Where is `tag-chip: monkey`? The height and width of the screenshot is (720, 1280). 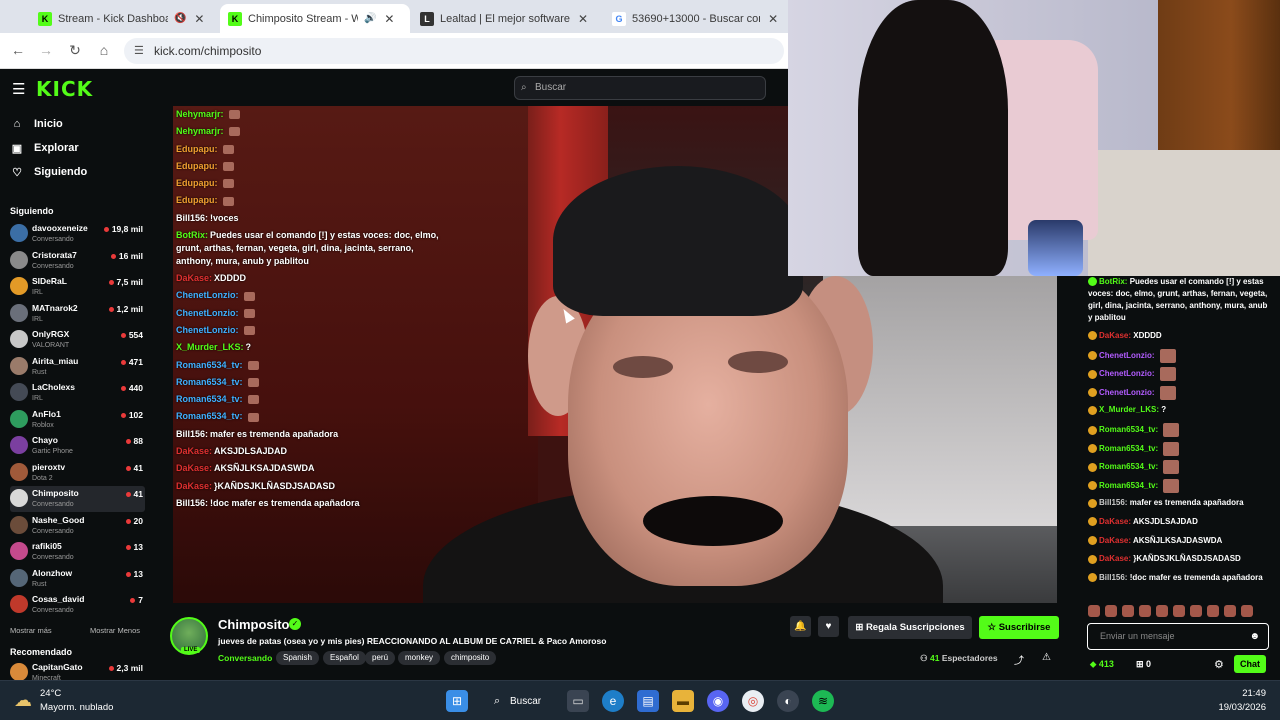 tag-chip: monkey is located at coordinates (419, 658).